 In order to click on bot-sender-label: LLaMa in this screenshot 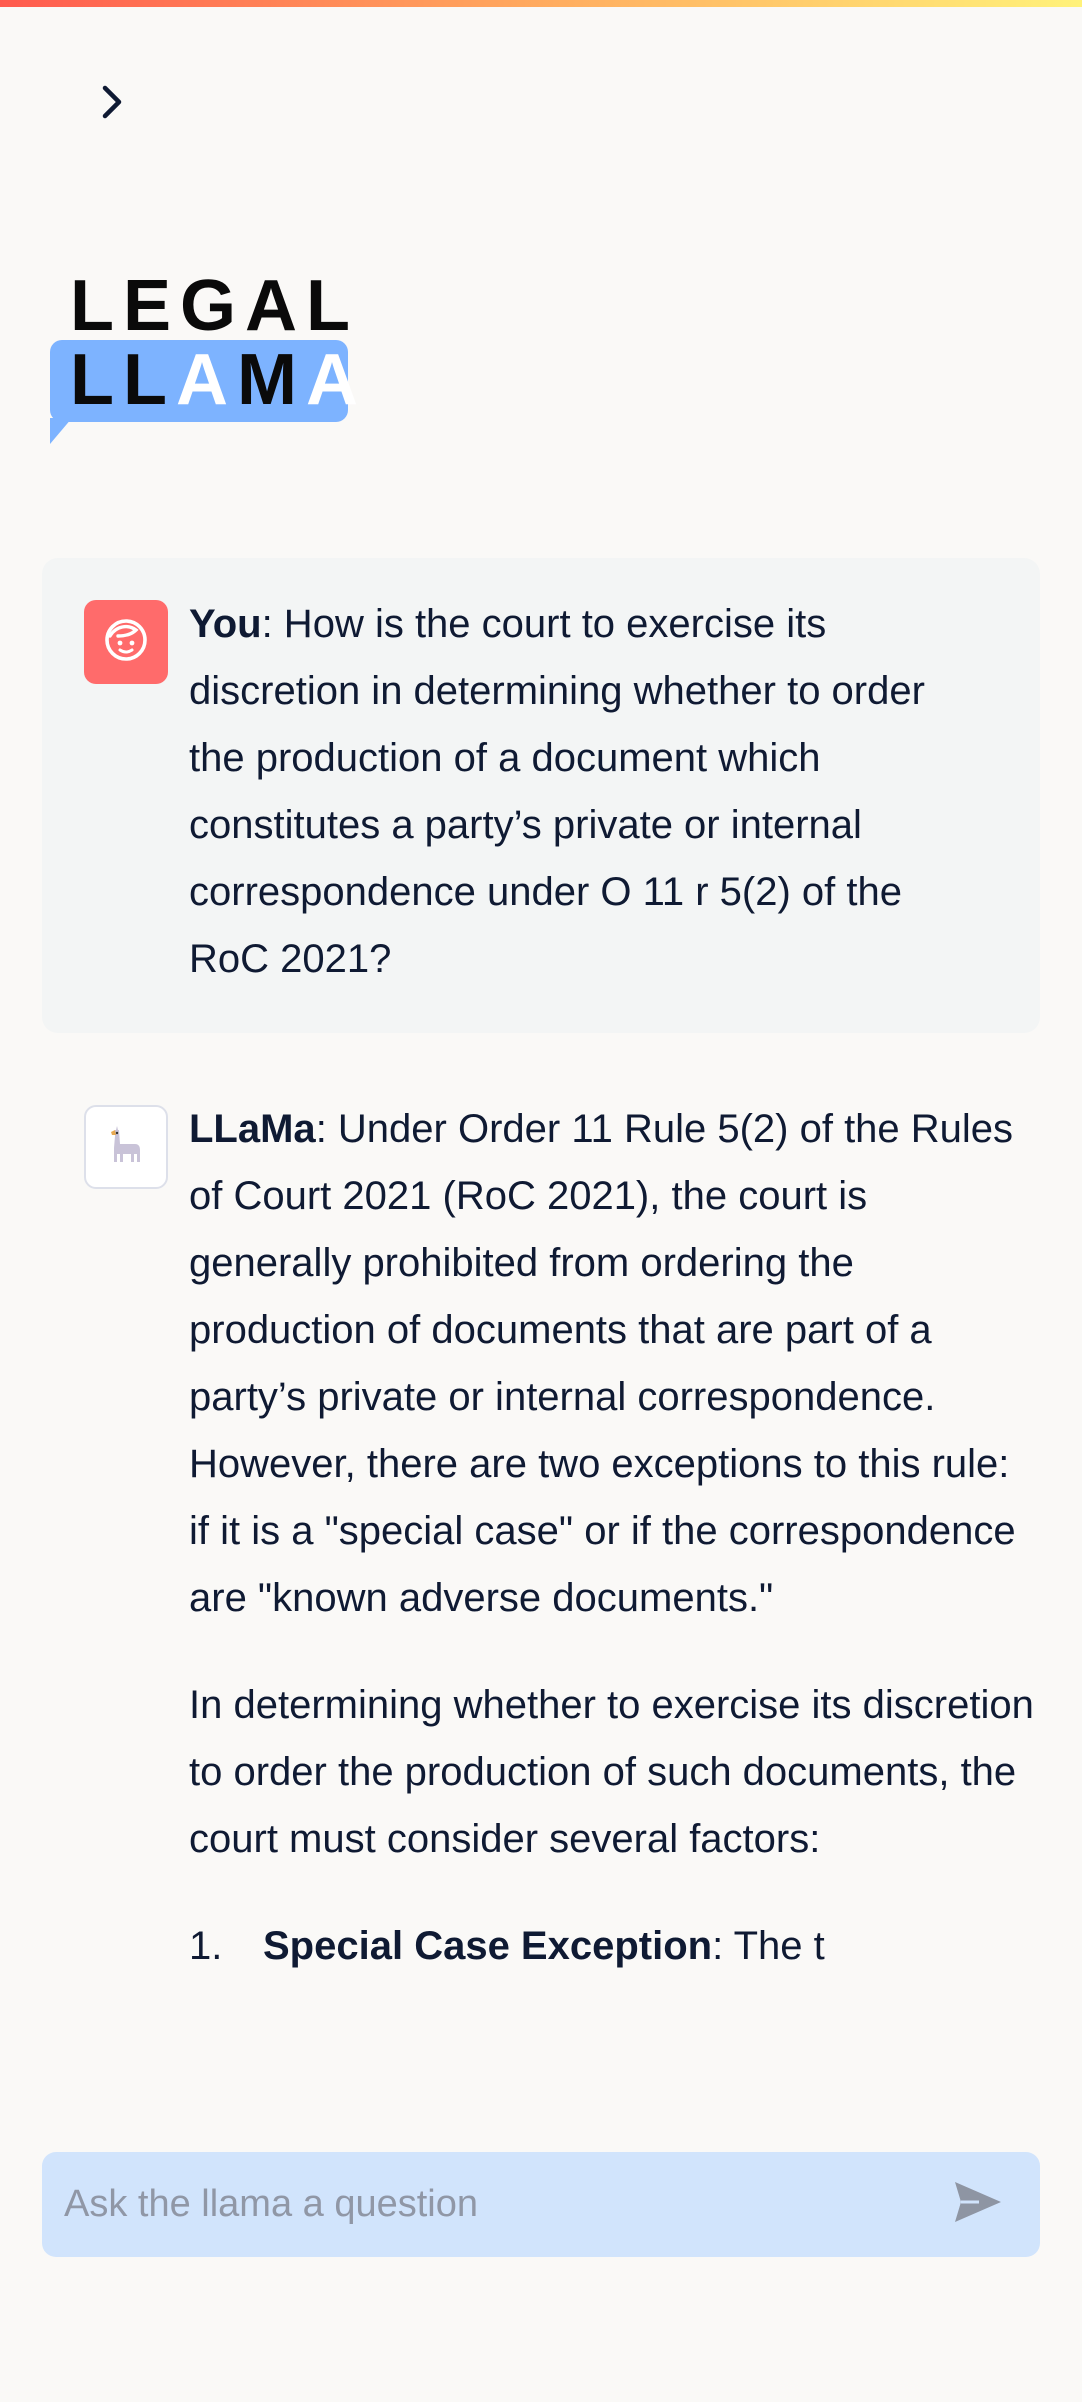, I will do `click(252, 1129)`.